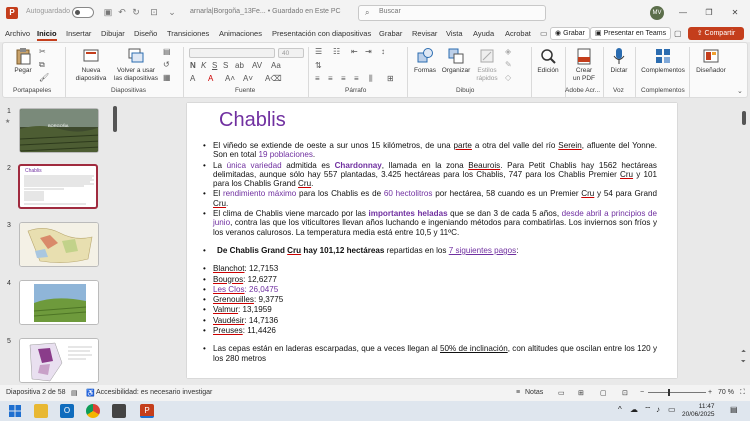 Image resolution: width=750 pixels, height=421 pixels. I want to click on next-slide-icon: ⏷, so click(743, 362).